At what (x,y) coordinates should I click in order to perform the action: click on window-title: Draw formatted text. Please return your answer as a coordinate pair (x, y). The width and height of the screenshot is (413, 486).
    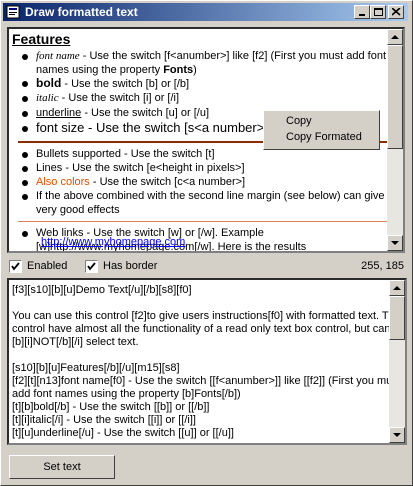
    Looking at the image, I should click on (81, 12).